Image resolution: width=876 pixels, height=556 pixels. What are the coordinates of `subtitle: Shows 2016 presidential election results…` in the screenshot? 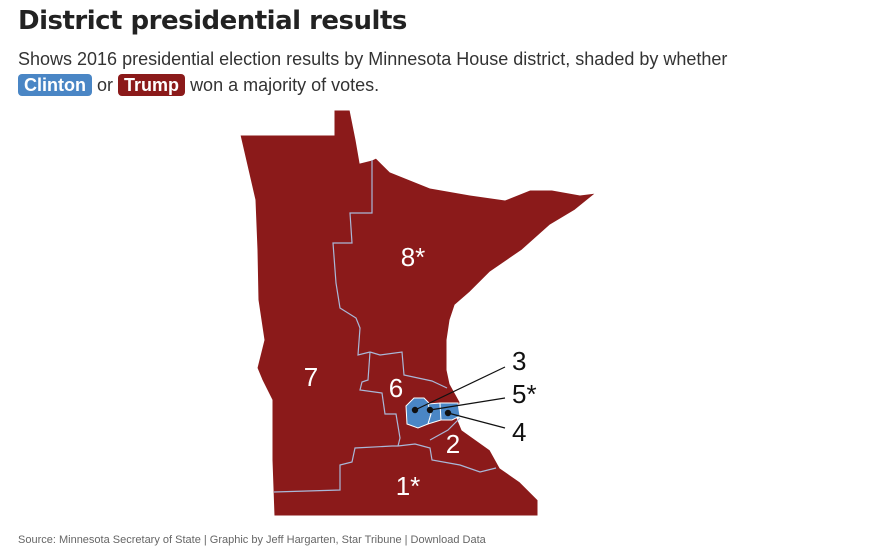 It's located at (438, 72).